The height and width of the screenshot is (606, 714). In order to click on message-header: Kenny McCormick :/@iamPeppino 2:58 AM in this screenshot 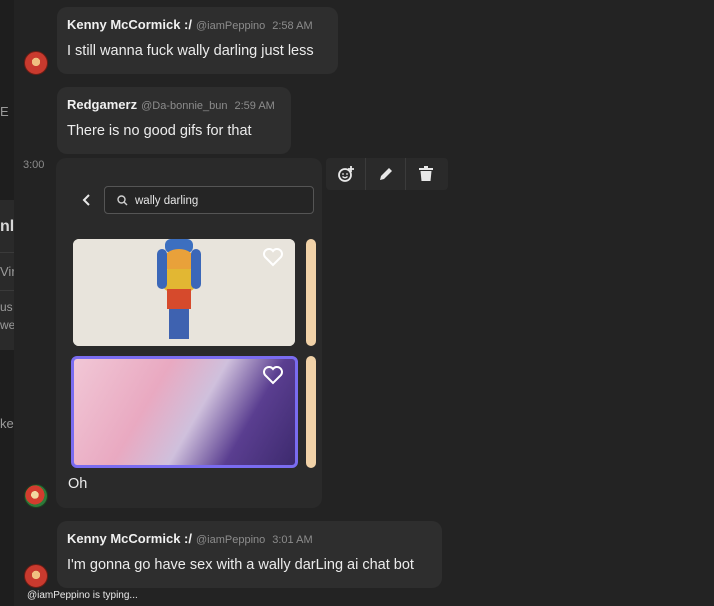, I will do `click(190, 25)`.